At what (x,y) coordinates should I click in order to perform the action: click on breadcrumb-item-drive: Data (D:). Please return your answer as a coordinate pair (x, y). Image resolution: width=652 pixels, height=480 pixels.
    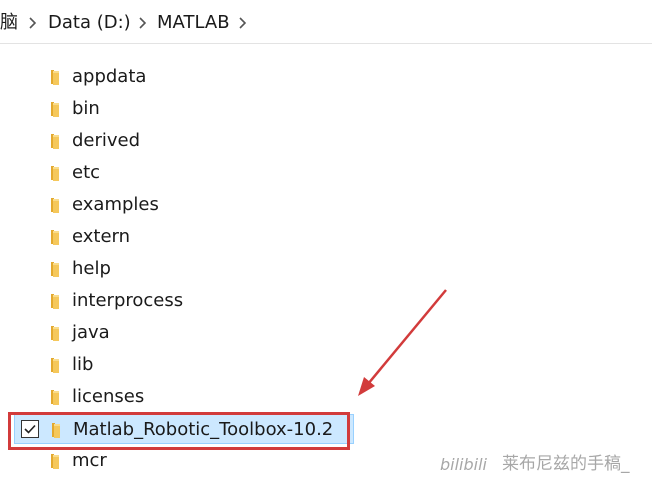
    Looking at the image, I should click on (89, 23).